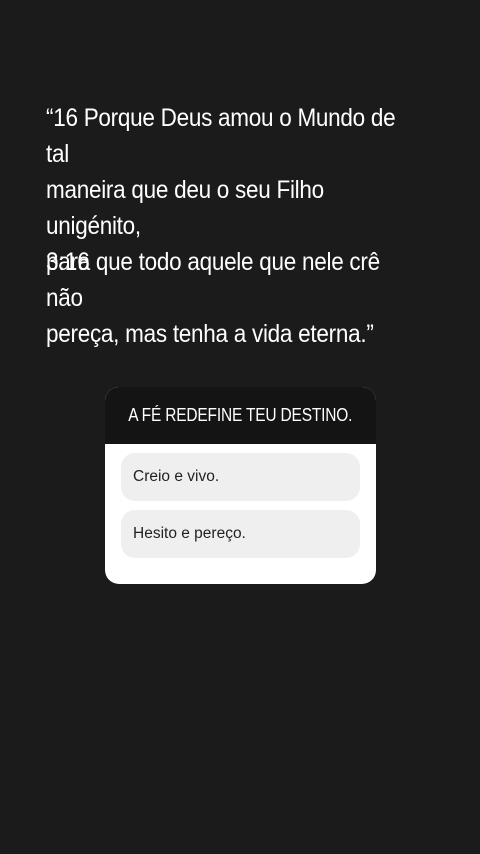 The height and width of the screenshot is (854, 480). I want to click on poll-question: A FÉ REDEFINE TEU DESTINO., so click(240, 415).